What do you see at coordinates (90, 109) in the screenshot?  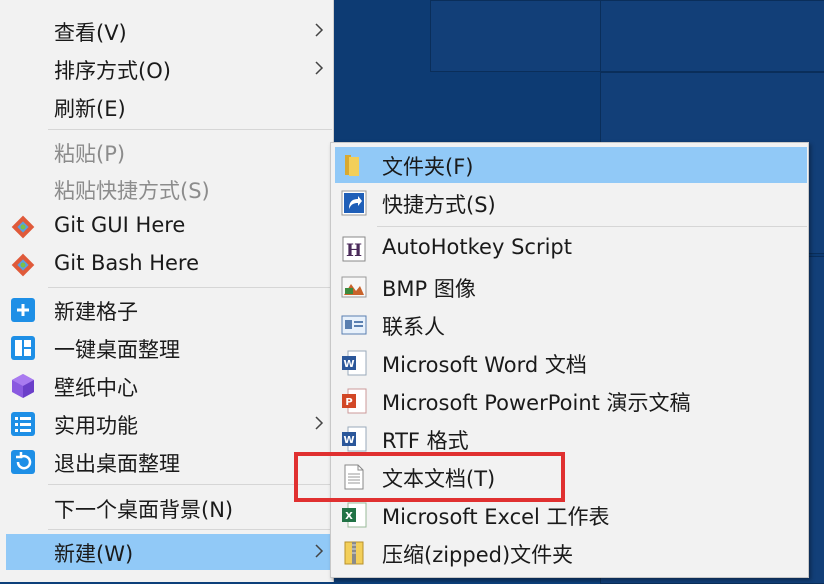 I see `menu-item-label: 刷新(E)` at bounding box center [90, 109].